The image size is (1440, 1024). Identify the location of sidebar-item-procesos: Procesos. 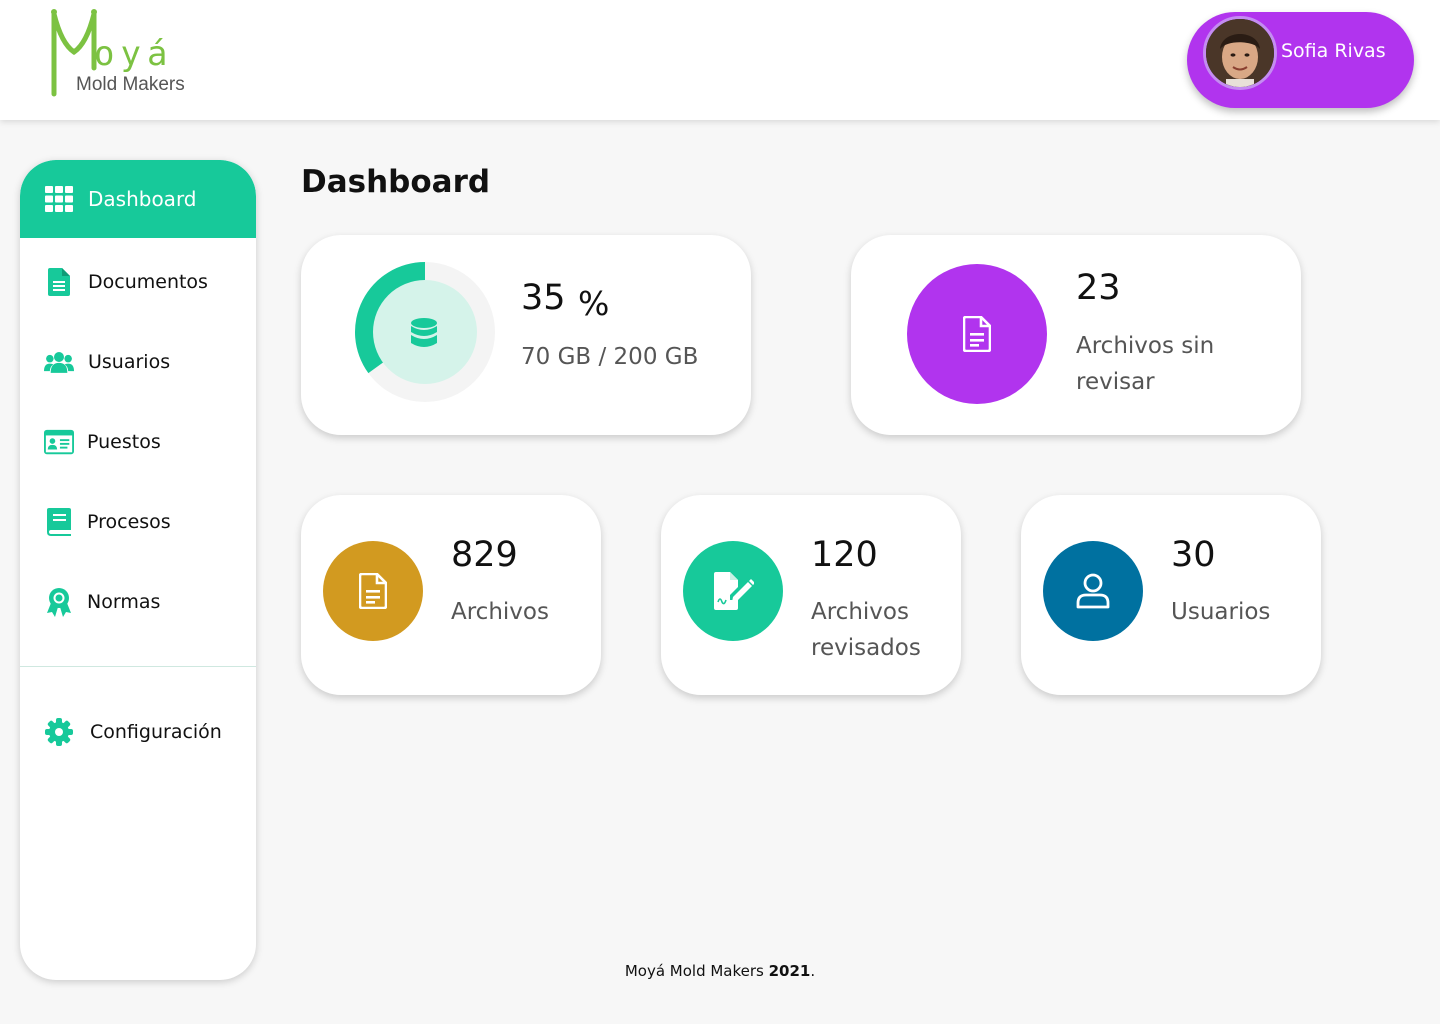
(138, 522).